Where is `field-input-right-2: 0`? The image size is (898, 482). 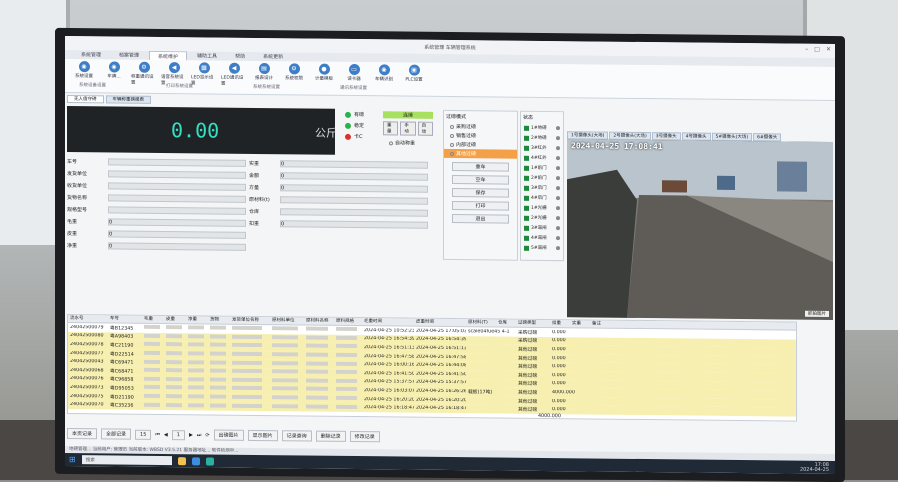
field-input-right-2: 0 is located at coordinates (354, 188).